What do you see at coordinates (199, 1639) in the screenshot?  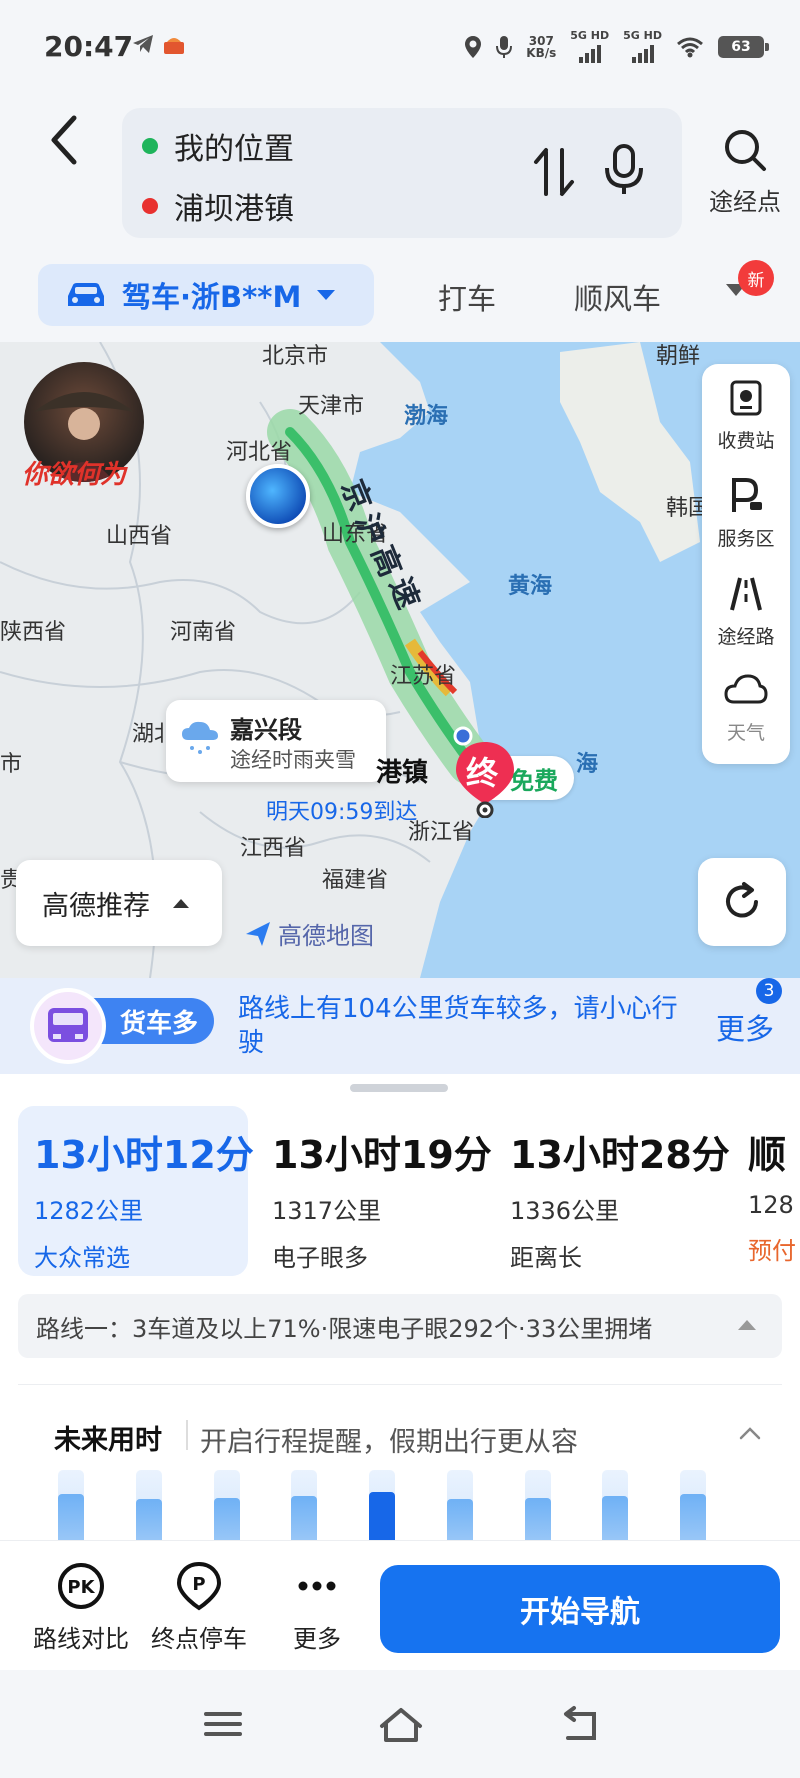 I see `action-label: 终点停车` at bounding box center [199, 1639].